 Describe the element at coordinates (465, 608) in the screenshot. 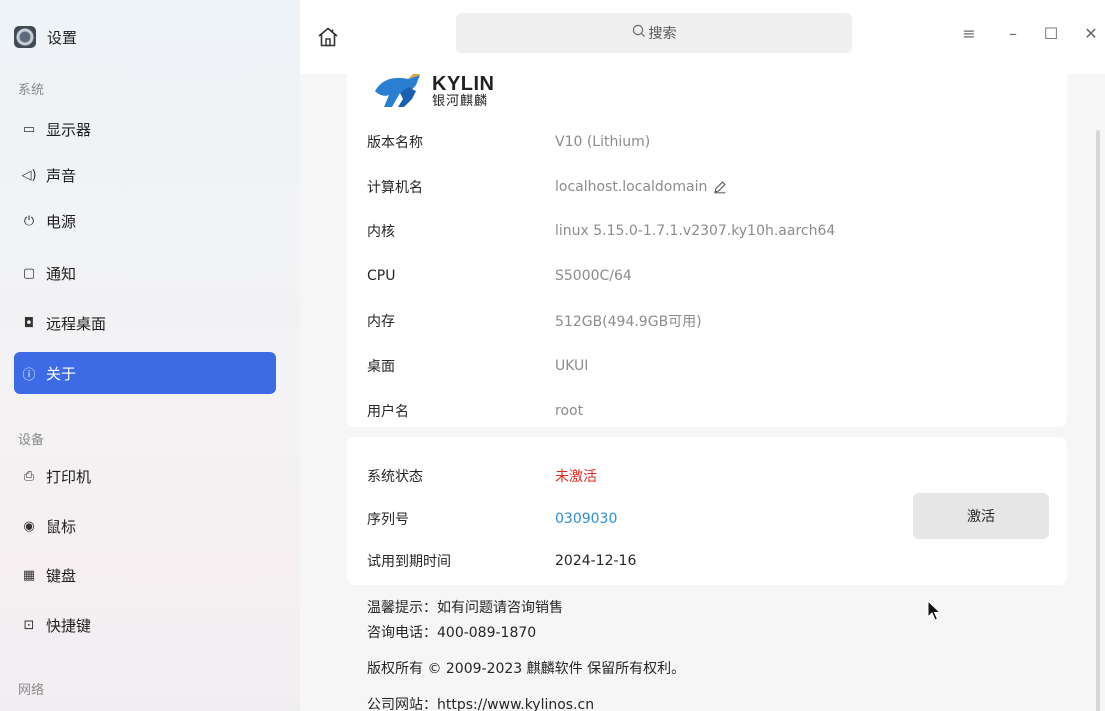

I see `sales-tip: 温馨提示：如有问题请咨询销售` at that location.